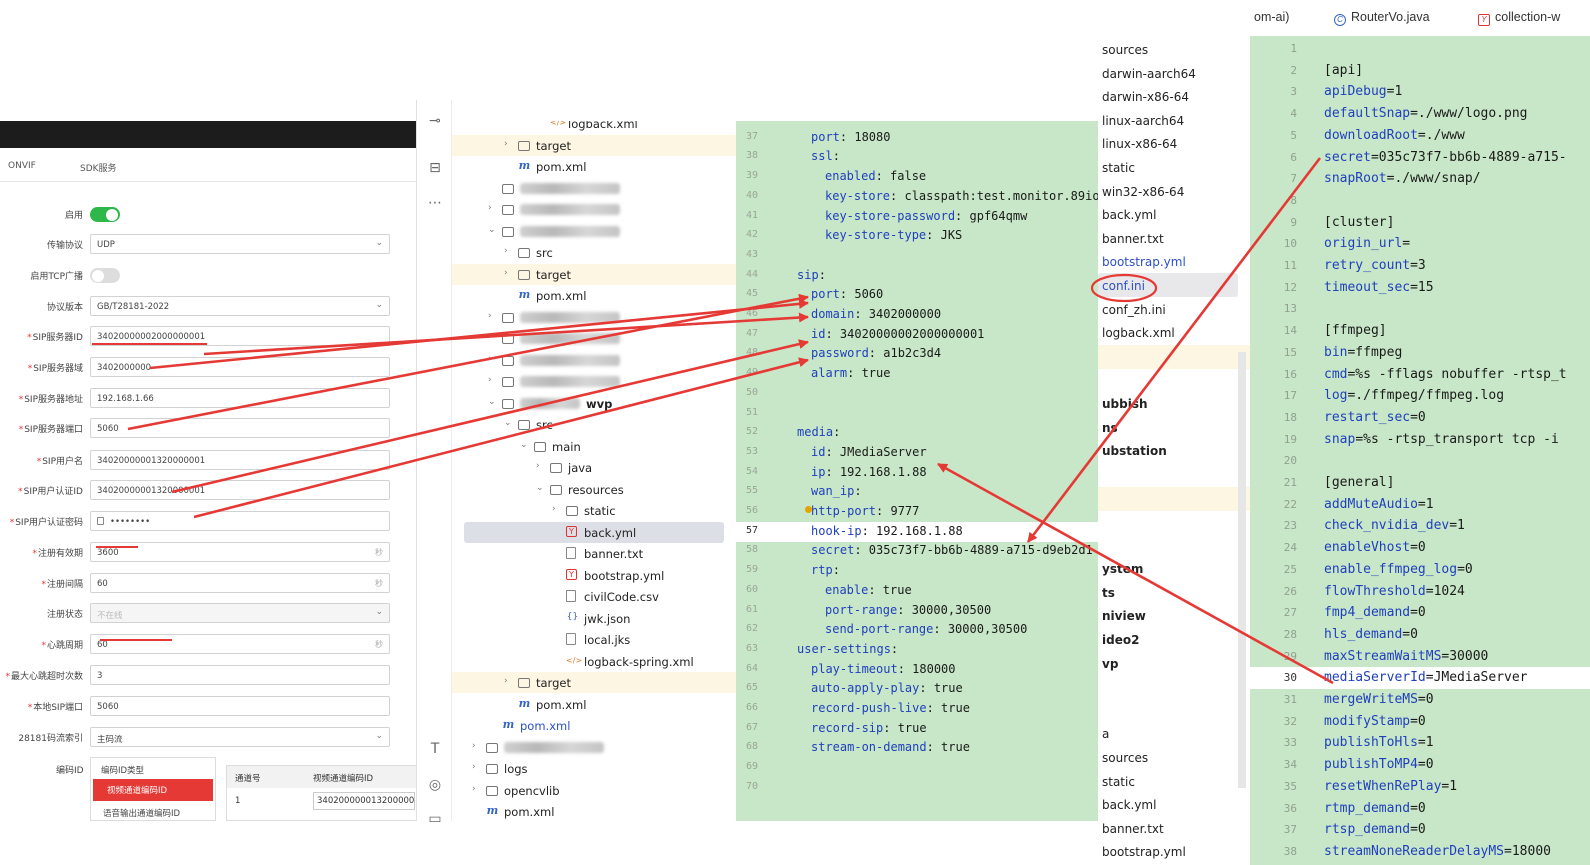  I want to click on ini-line: 35 resetWhenRePlay=1, so click(1420, 787).